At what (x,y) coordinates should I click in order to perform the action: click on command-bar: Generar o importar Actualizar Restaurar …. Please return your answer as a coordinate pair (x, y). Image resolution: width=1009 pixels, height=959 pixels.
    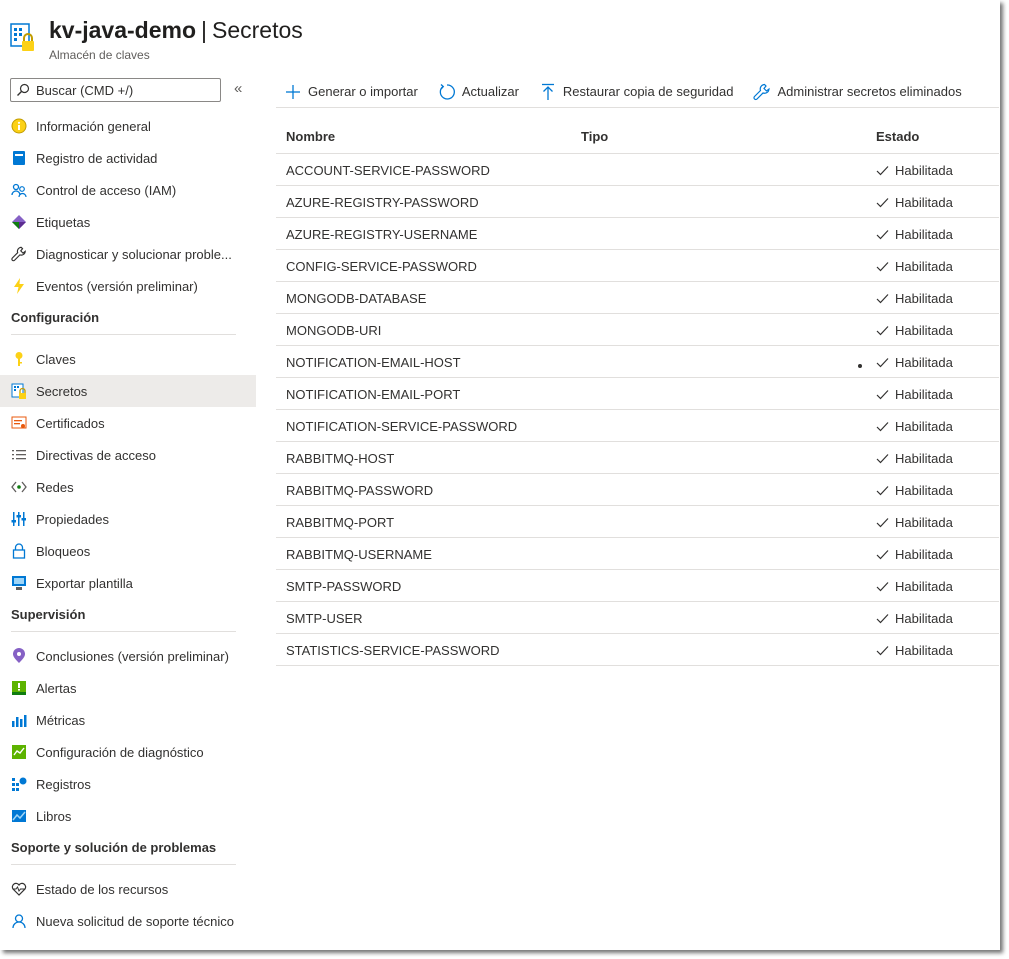
    Looking at the image, I should click on (637, 92).